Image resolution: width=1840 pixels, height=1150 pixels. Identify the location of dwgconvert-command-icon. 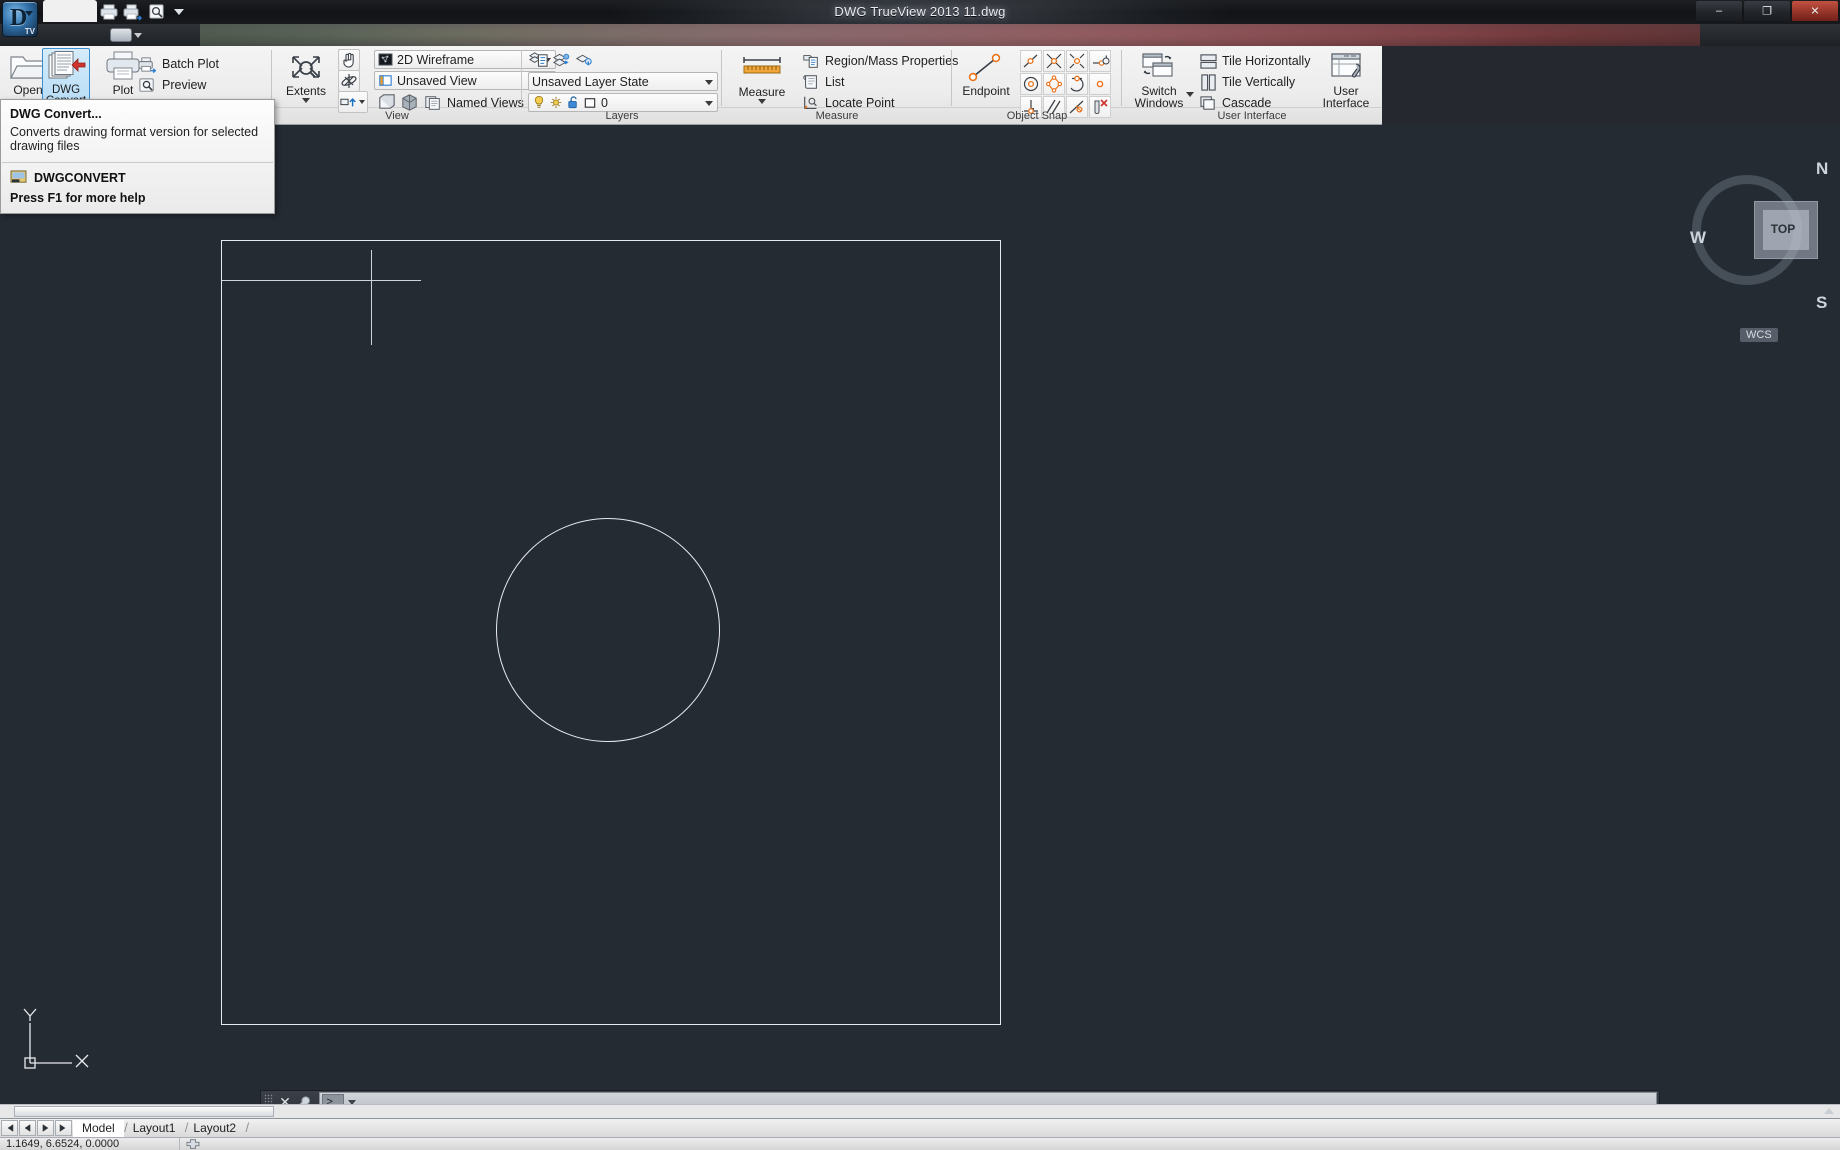
(18, 177).